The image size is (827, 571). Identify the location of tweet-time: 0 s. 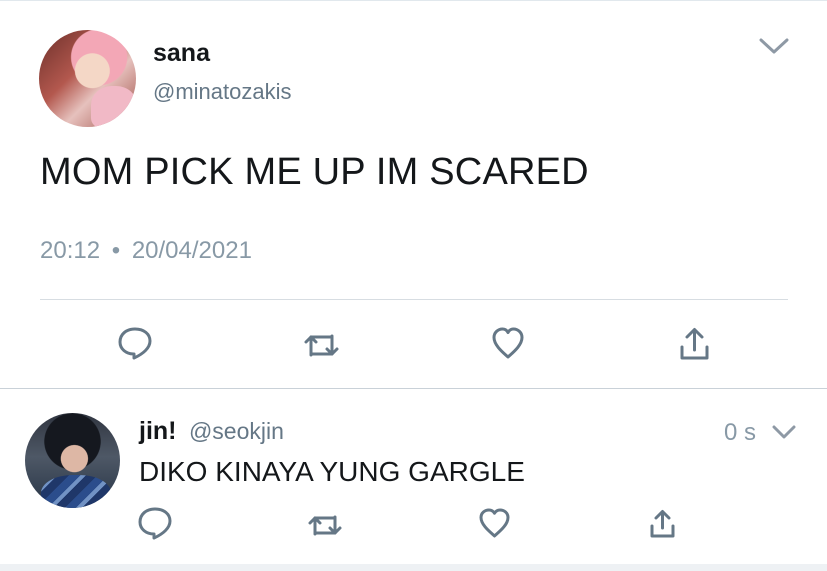
(740, 432).